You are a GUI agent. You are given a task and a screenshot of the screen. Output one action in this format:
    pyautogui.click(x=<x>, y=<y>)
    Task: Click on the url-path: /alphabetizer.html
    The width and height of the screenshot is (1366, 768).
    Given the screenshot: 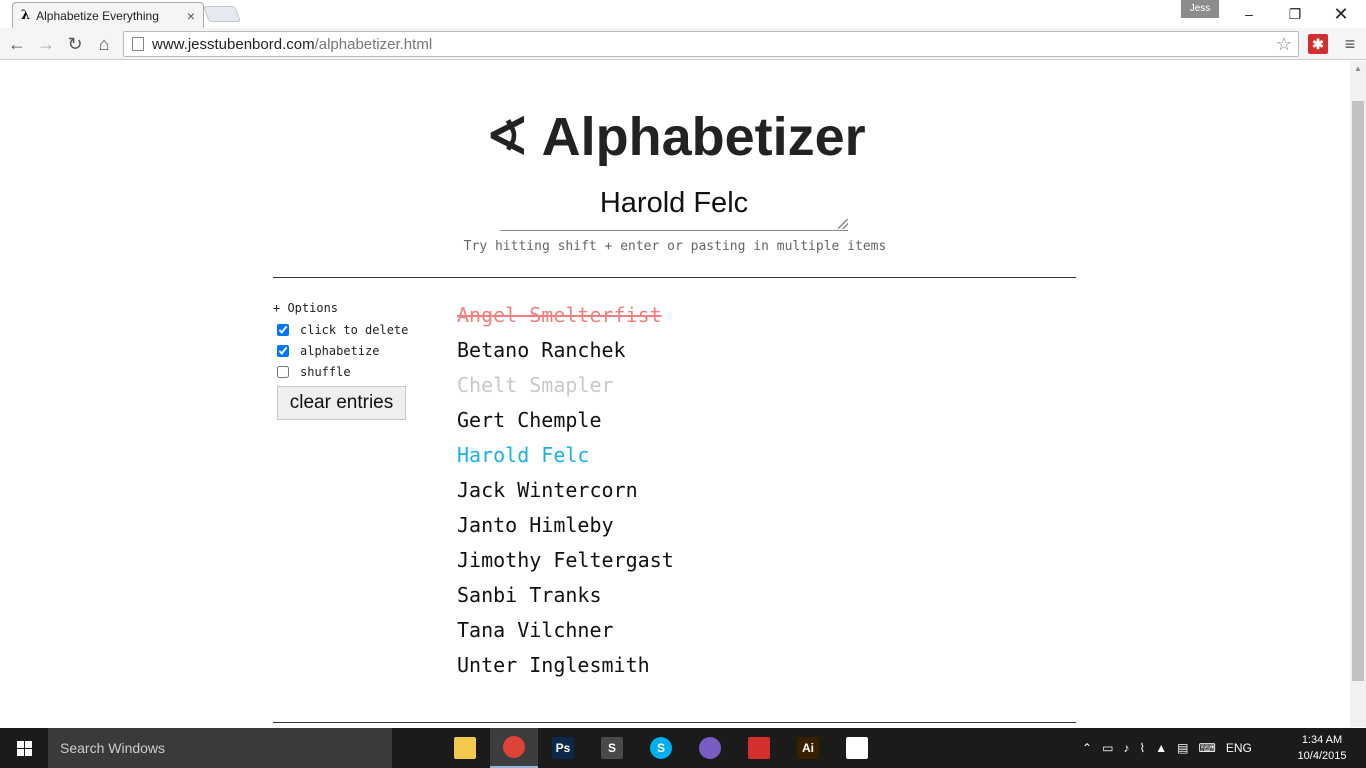 What is the action you would take?
    pyautogui.click(x=373, y=44)
    